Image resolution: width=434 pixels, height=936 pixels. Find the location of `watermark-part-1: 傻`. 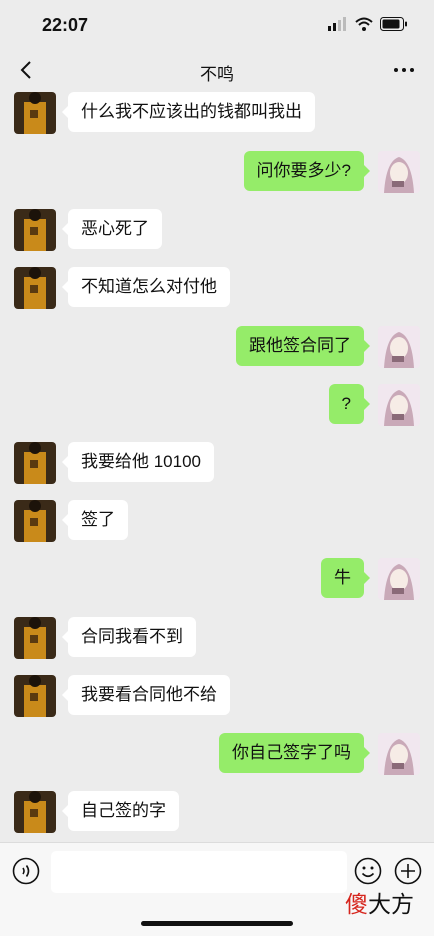

watermark-part-1: 傻 is located at coordinates (356, 904).